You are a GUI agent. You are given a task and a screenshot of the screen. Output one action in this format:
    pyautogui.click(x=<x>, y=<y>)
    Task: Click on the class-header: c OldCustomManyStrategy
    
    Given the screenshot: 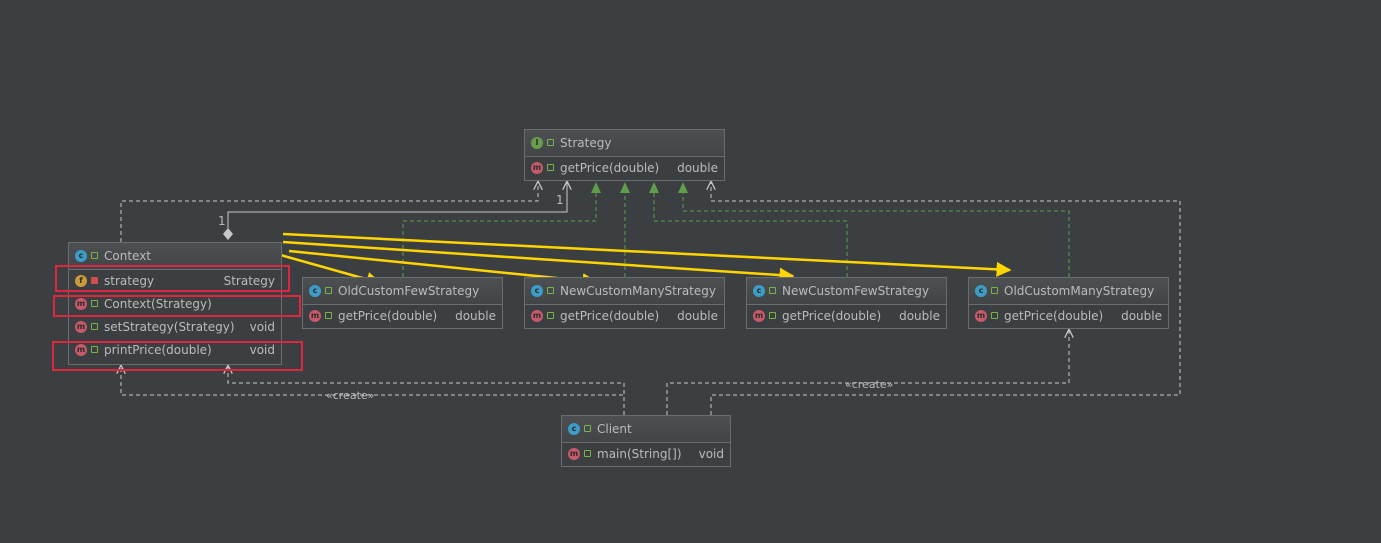 What is the action you would take?
    pyautogui.click(x=1068, y=291)
    